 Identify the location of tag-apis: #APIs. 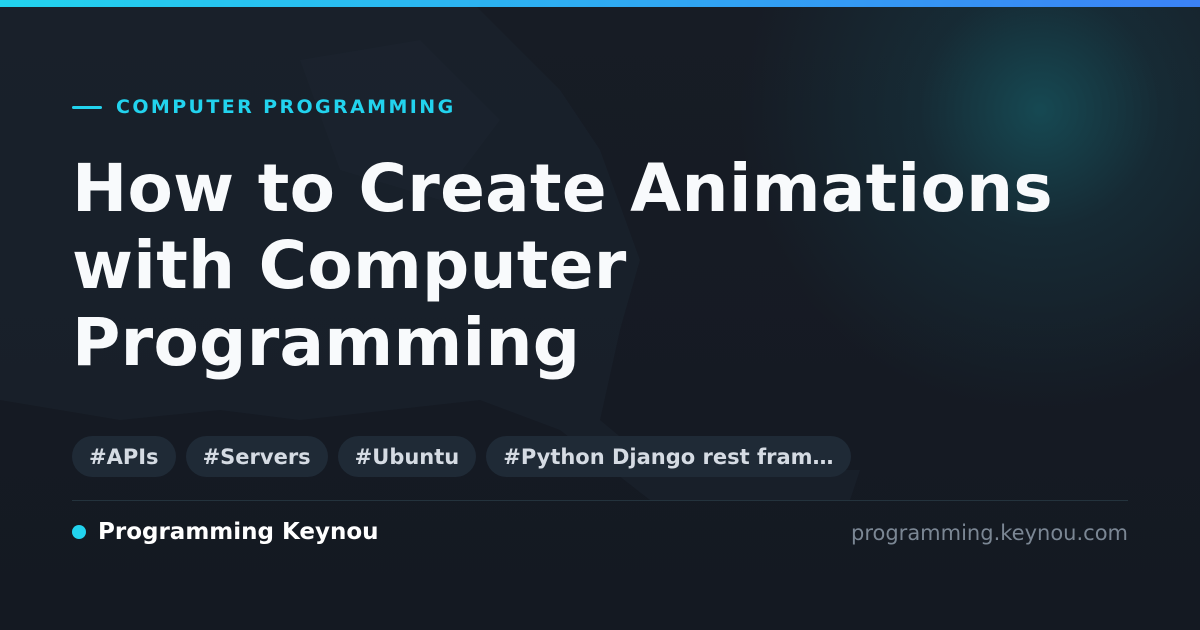
(124, 456).